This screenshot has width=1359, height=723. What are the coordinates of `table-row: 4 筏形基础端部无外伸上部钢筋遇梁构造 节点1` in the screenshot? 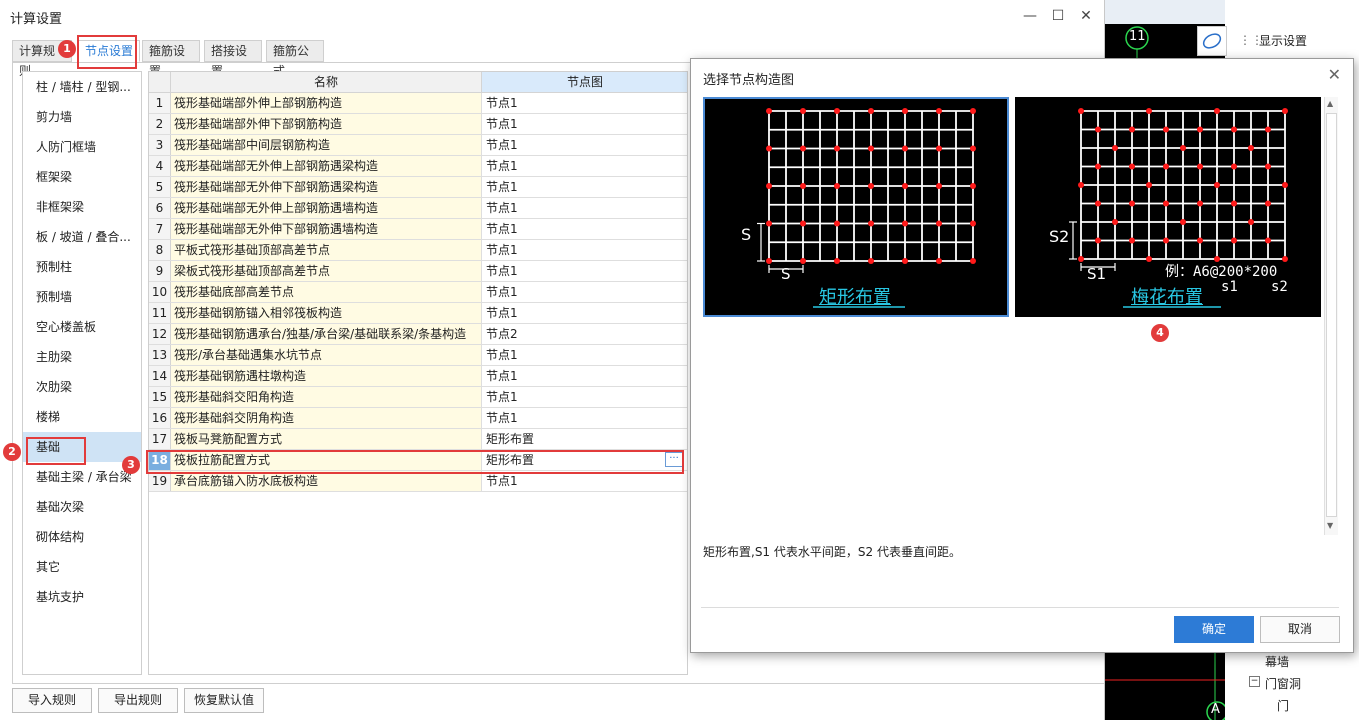 It's located at (418, 166).